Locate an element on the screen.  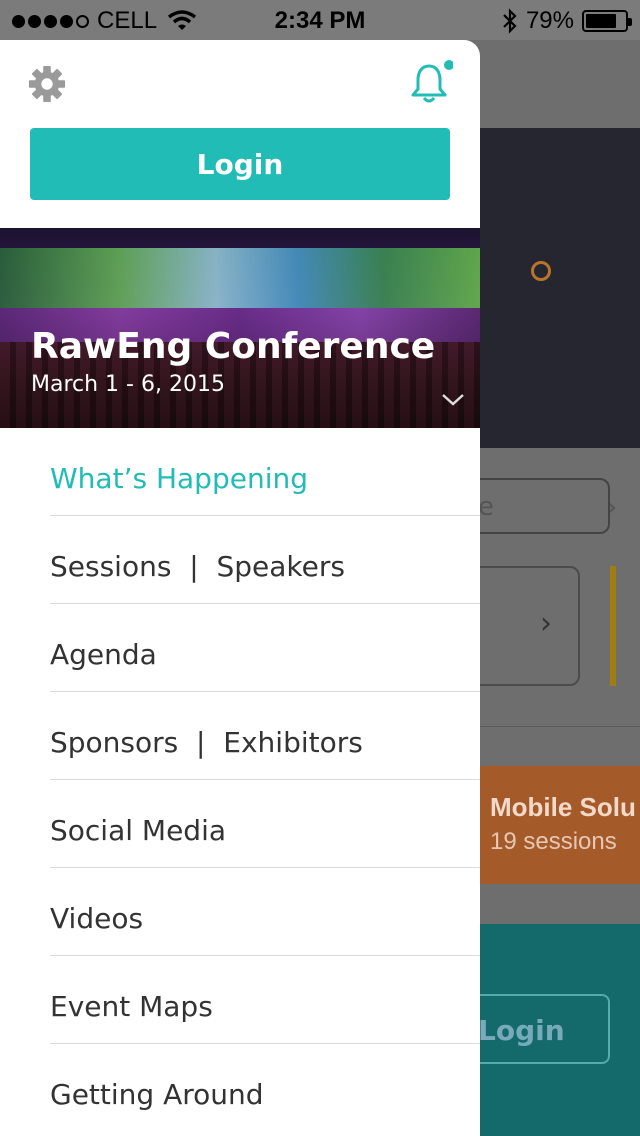
menu-item-label: Social Media is located at coordinates (138, 830).